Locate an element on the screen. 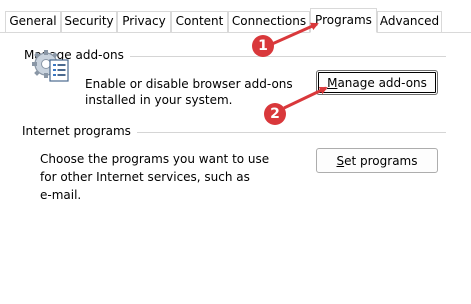  tab-security: Security is located at coordinates (89, 21).